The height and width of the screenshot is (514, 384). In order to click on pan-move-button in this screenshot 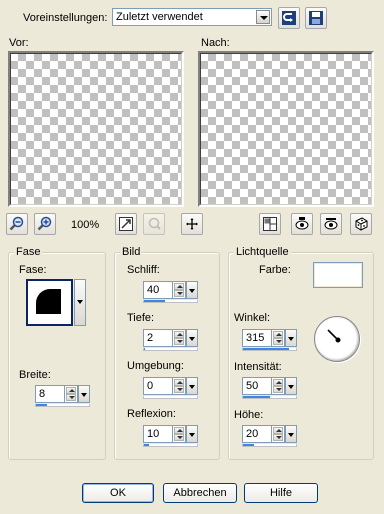, I will do `click(192, 224)`.